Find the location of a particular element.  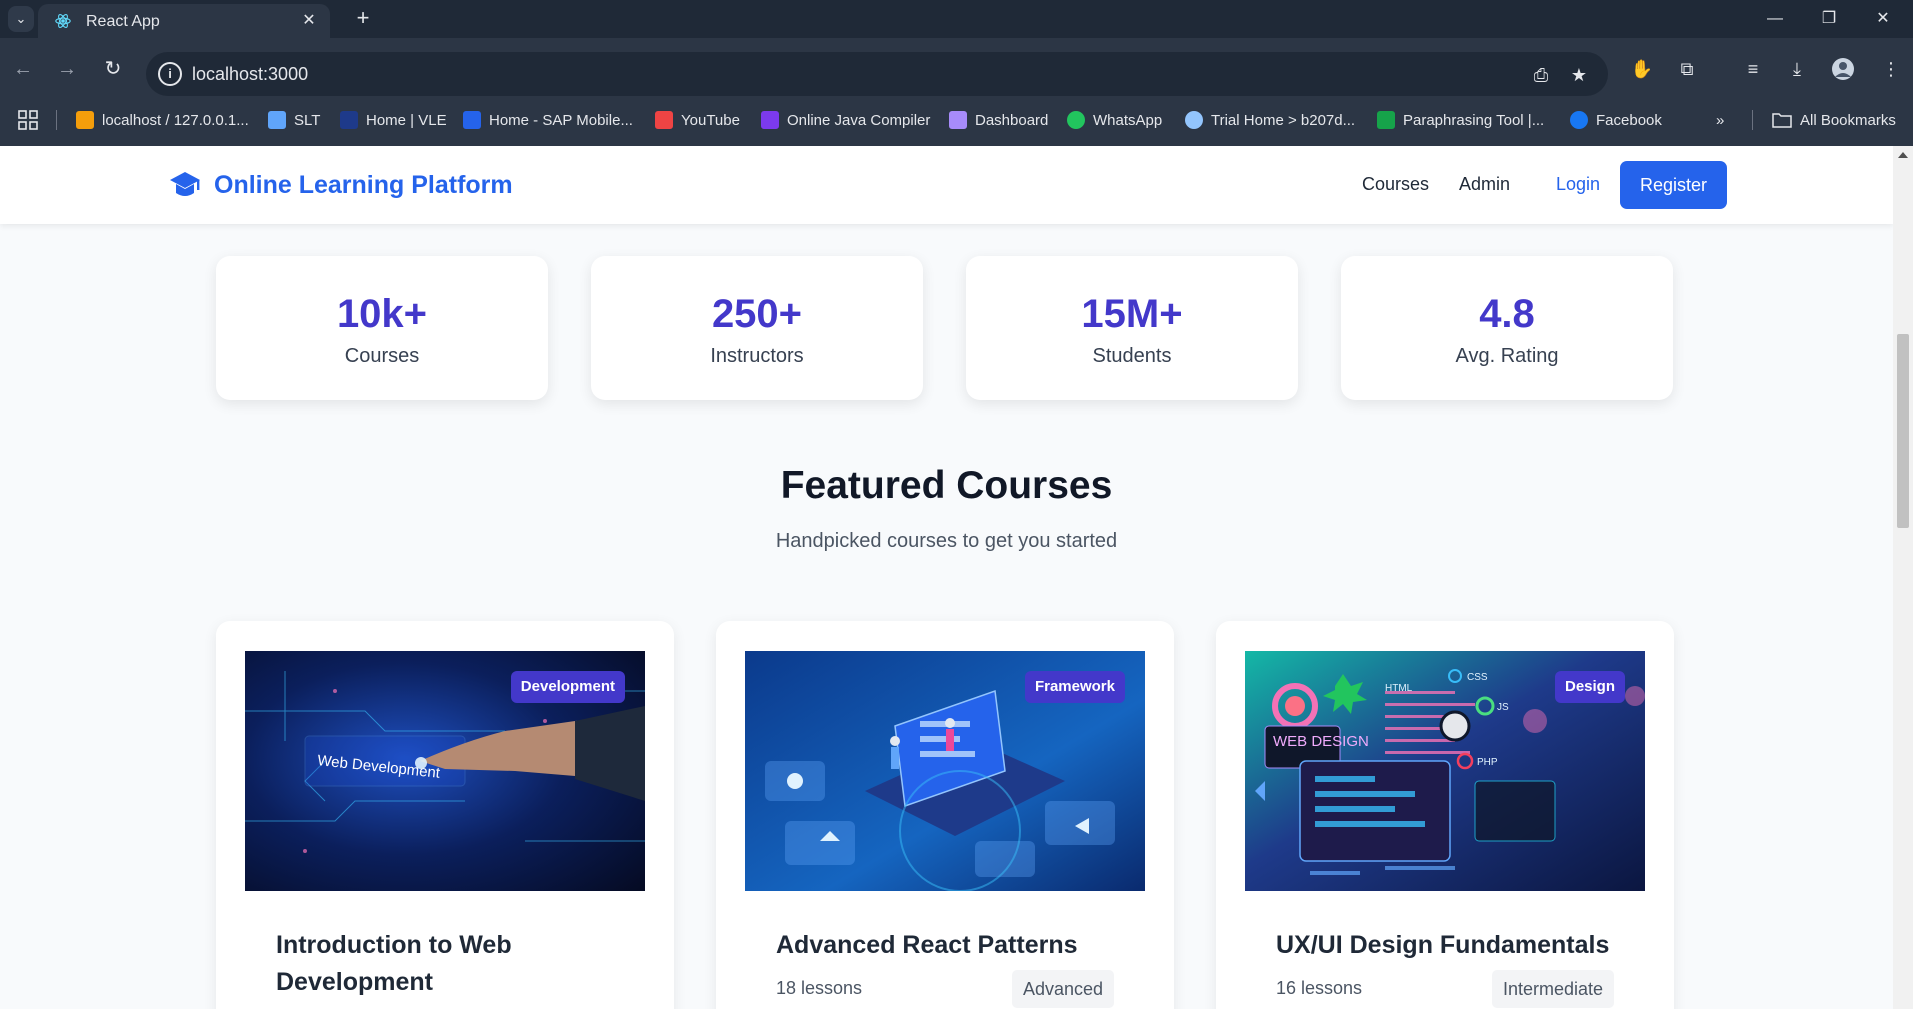

cloud-icon is located at coordinates (1194, 120).